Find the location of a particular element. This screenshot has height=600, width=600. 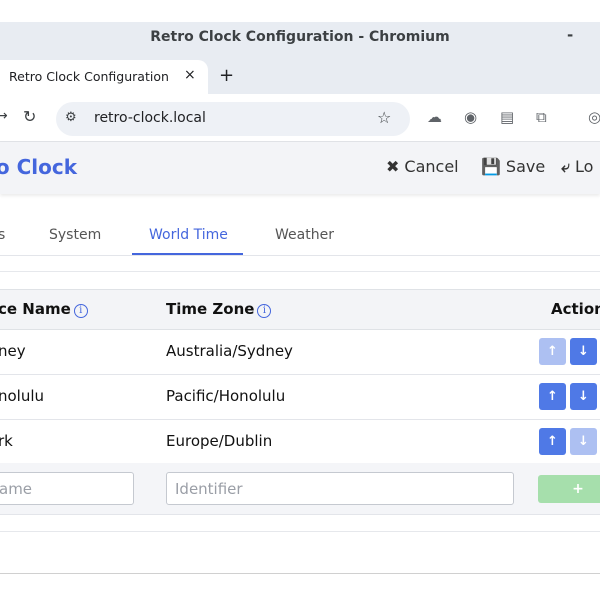

profile-icon: ◎ is located at coordinates (594, 117).